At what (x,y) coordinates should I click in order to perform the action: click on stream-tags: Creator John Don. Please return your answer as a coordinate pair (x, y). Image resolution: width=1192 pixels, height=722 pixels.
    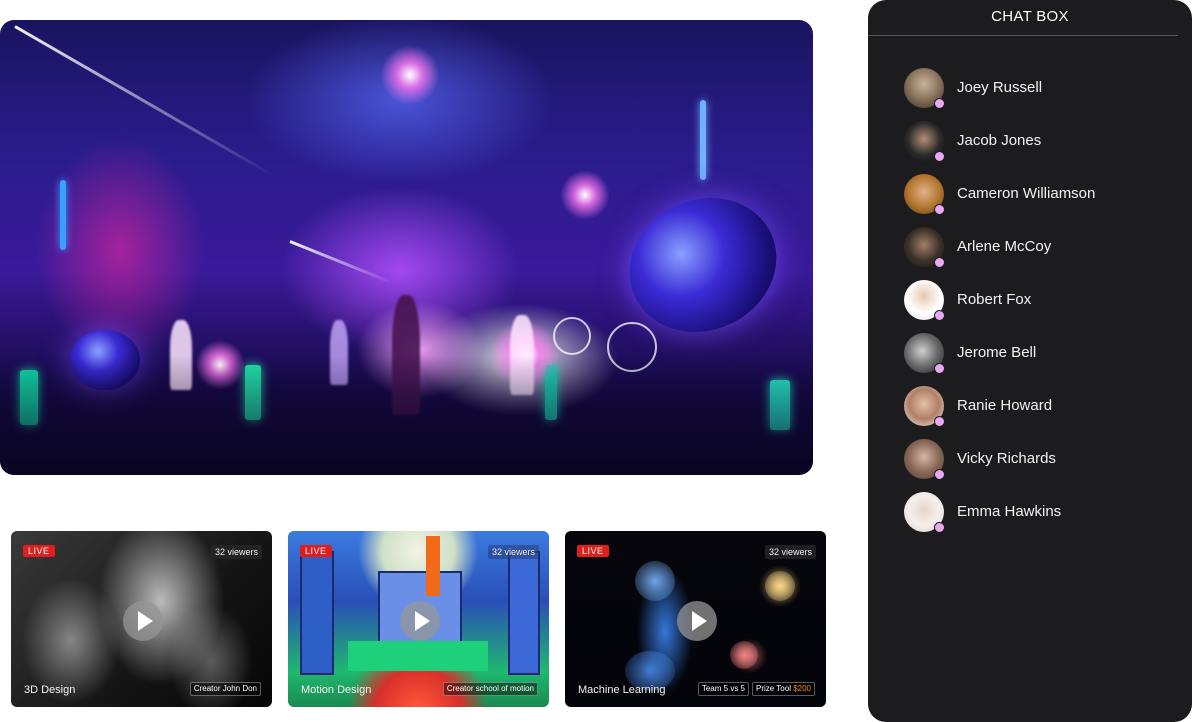
    Looking at the image, I should click on (225, 689).